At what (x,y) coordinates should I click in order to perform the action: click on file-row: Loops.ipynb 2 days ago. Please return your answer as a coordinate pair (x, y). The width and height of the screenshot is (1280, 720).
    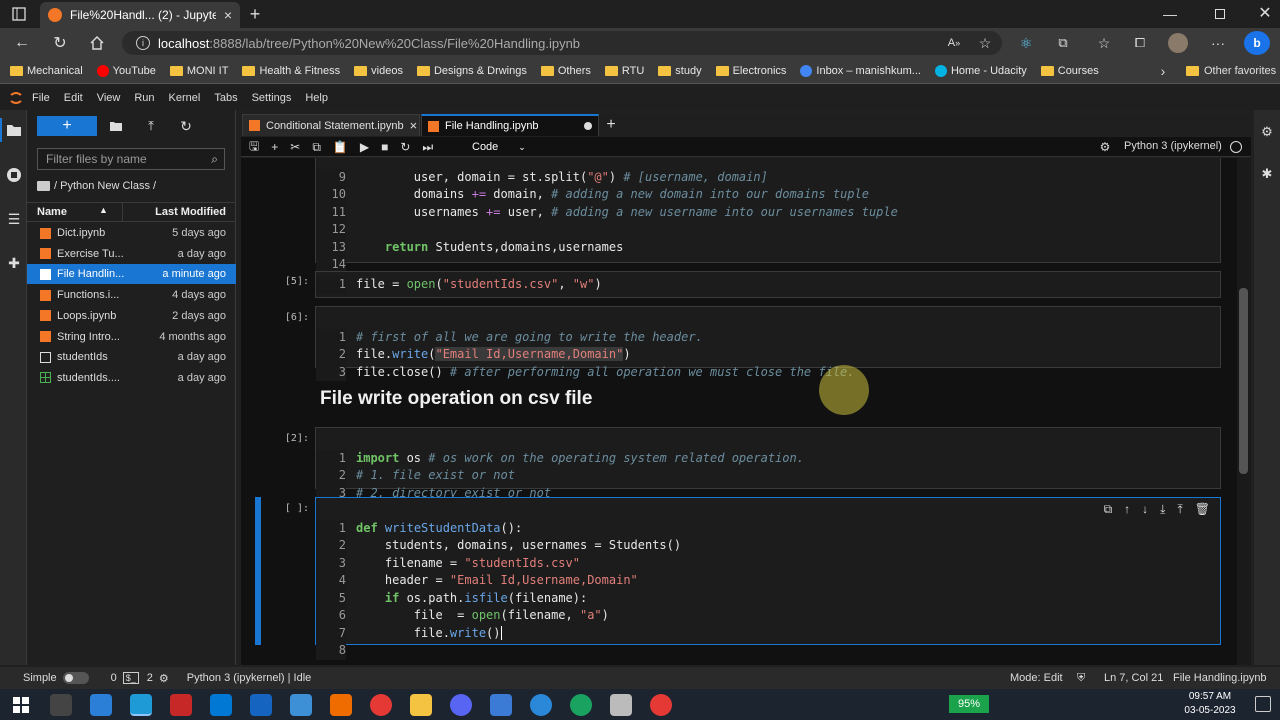
    Looking at the image, I should click on (131, 316).